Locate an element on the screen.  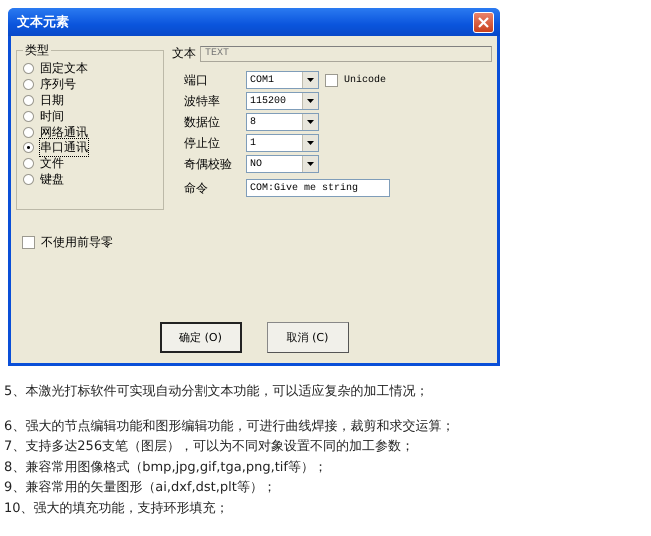
close-button is located at coordinates (483, 22).